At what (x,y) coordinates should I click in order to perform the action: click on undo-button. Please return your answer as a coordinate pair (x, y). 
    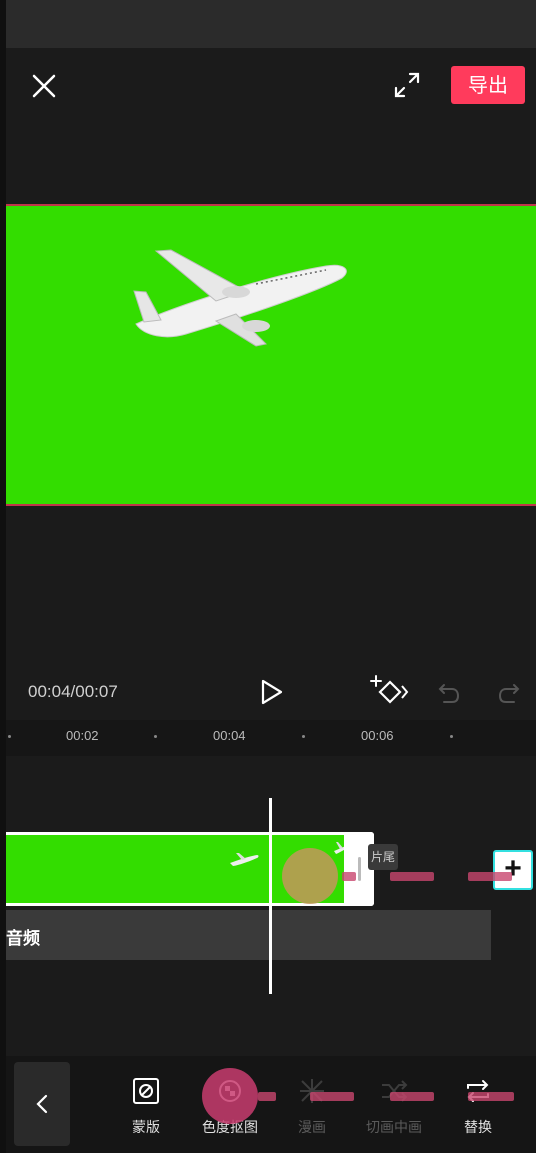
    Looking at the image, I should click on (449, 693).